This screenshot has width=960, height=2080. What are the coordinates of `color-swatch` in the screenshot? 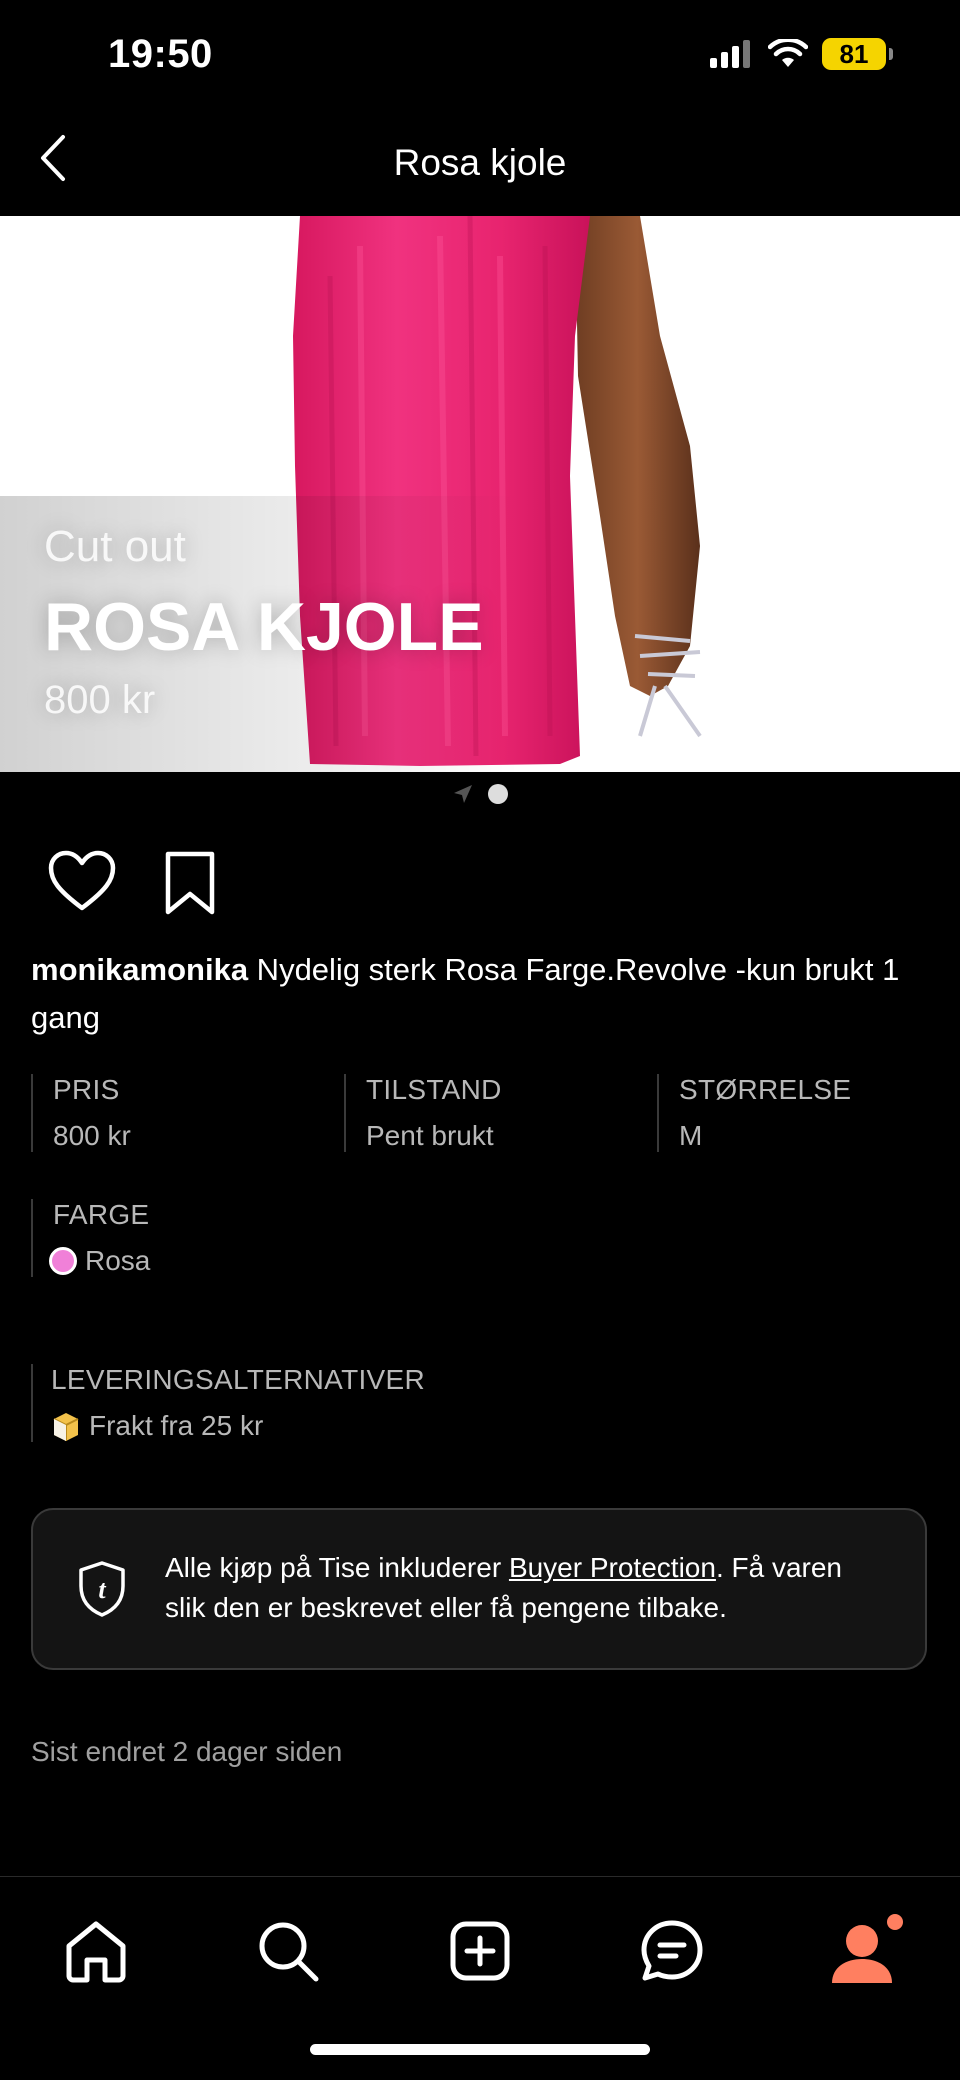 It's located at (63, 1261).